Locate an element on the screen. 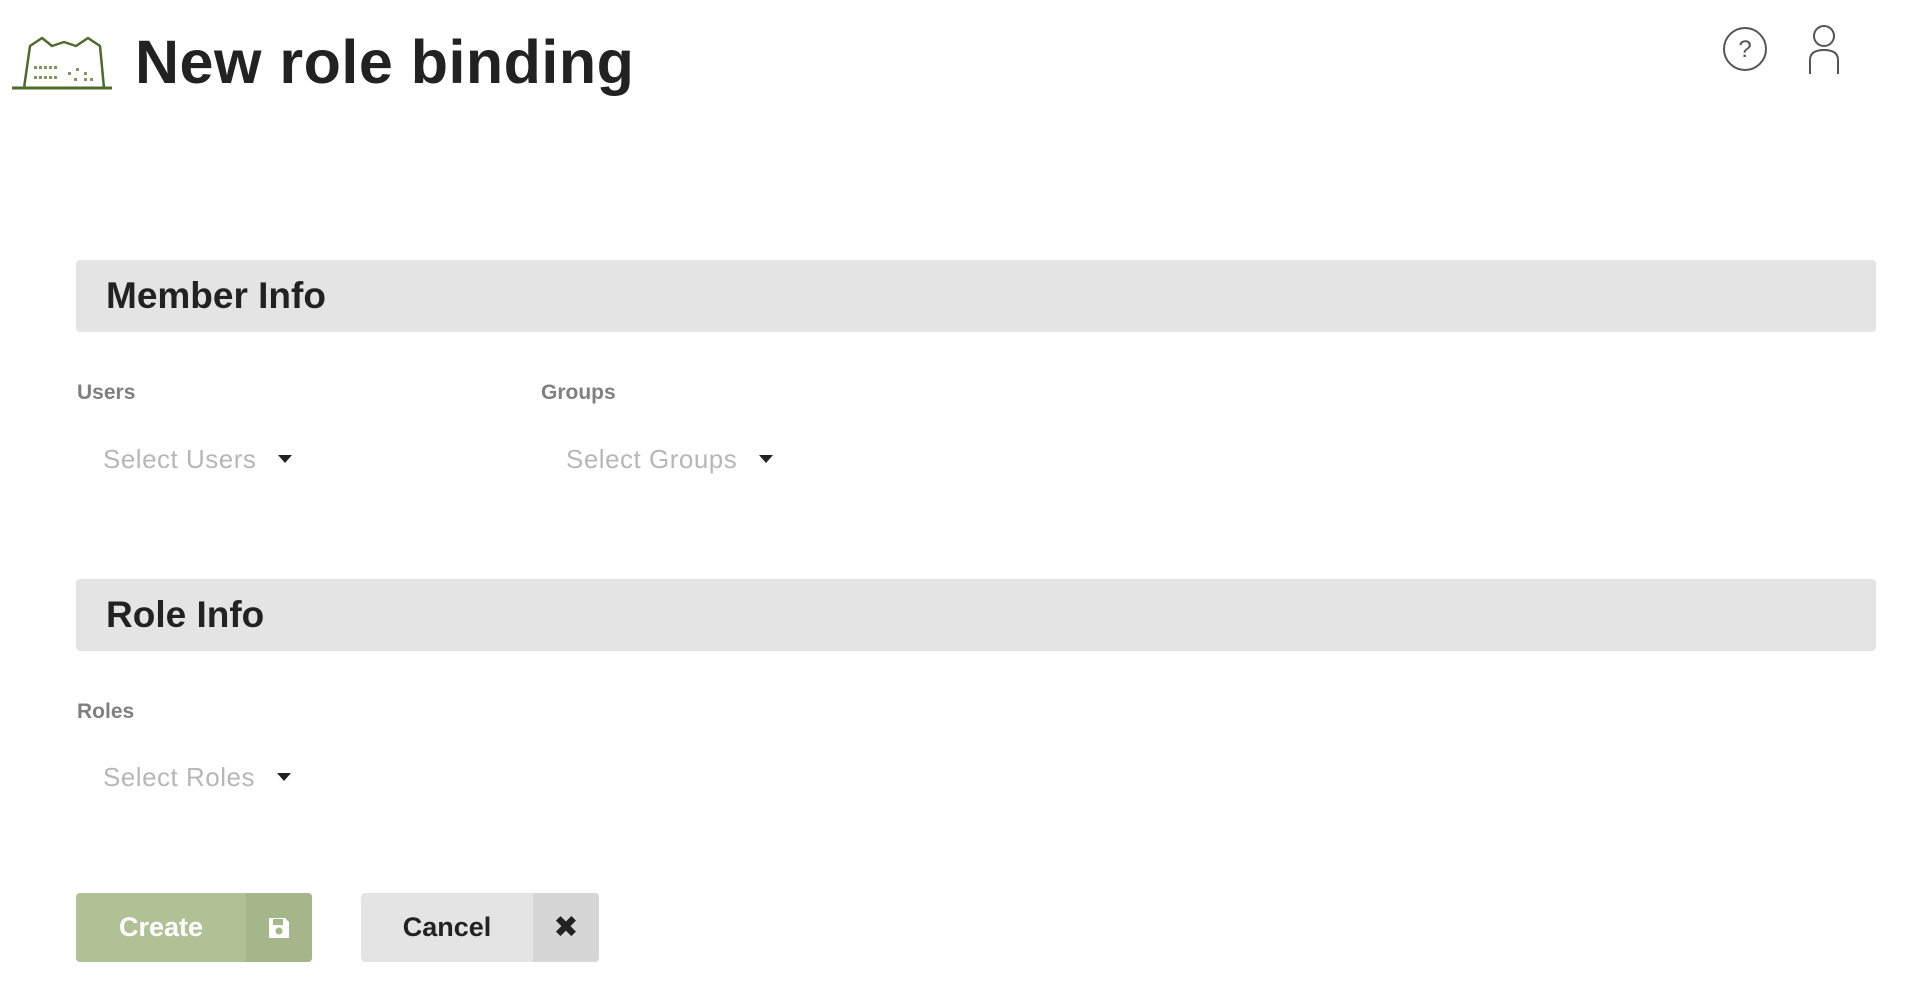  role-info-title: Role Info is located at coordinates (185, 614).